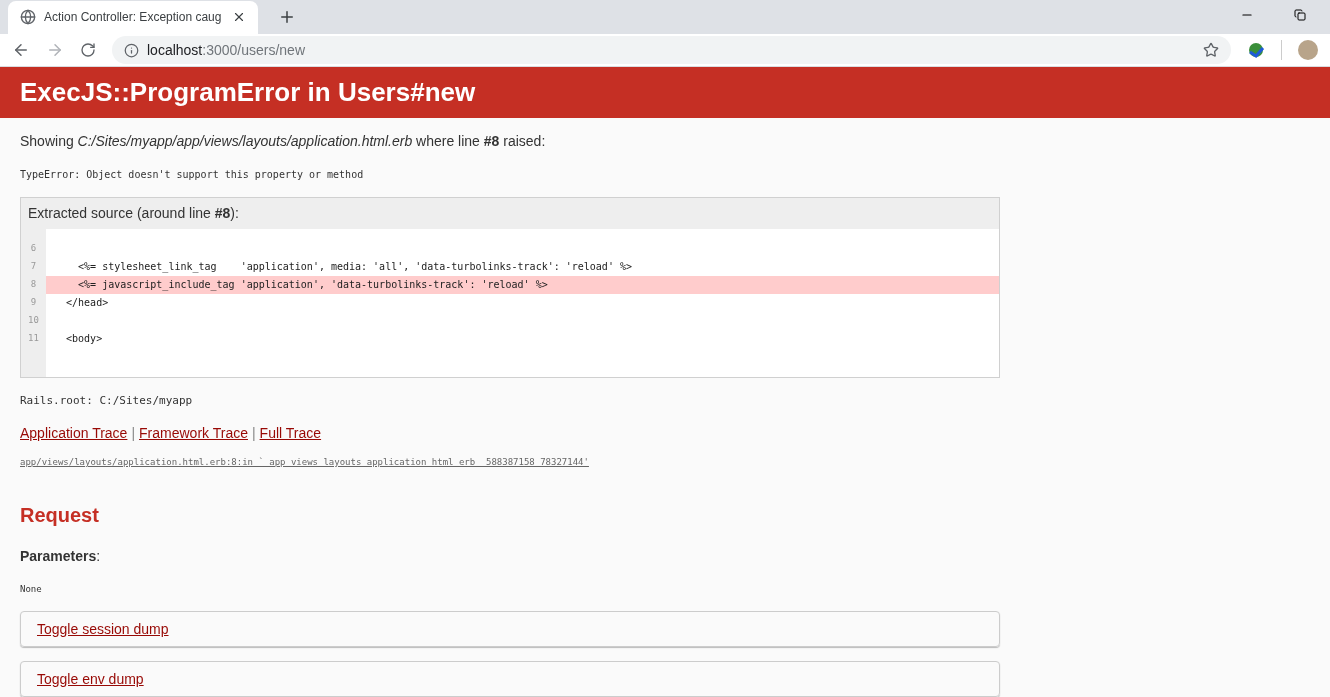 The height and width of the screenshot is (697, 1330). What do you see at coordinates (33, 266) in the screenshot?
I see `line-number: 7` at bounding box center [33, 266].